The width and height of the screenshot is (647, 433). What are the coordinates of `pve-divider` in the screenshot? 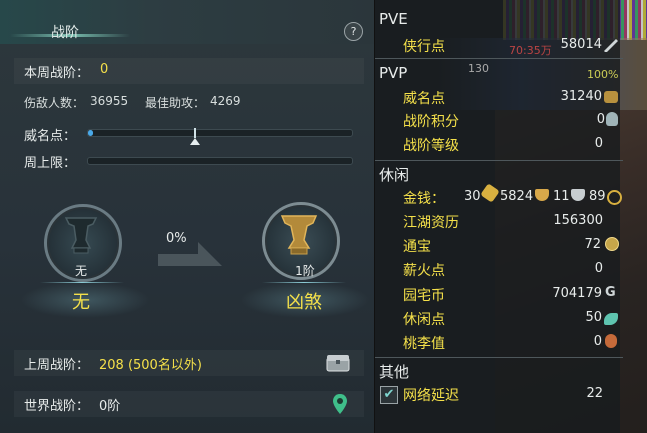 It's located at (499, 58).